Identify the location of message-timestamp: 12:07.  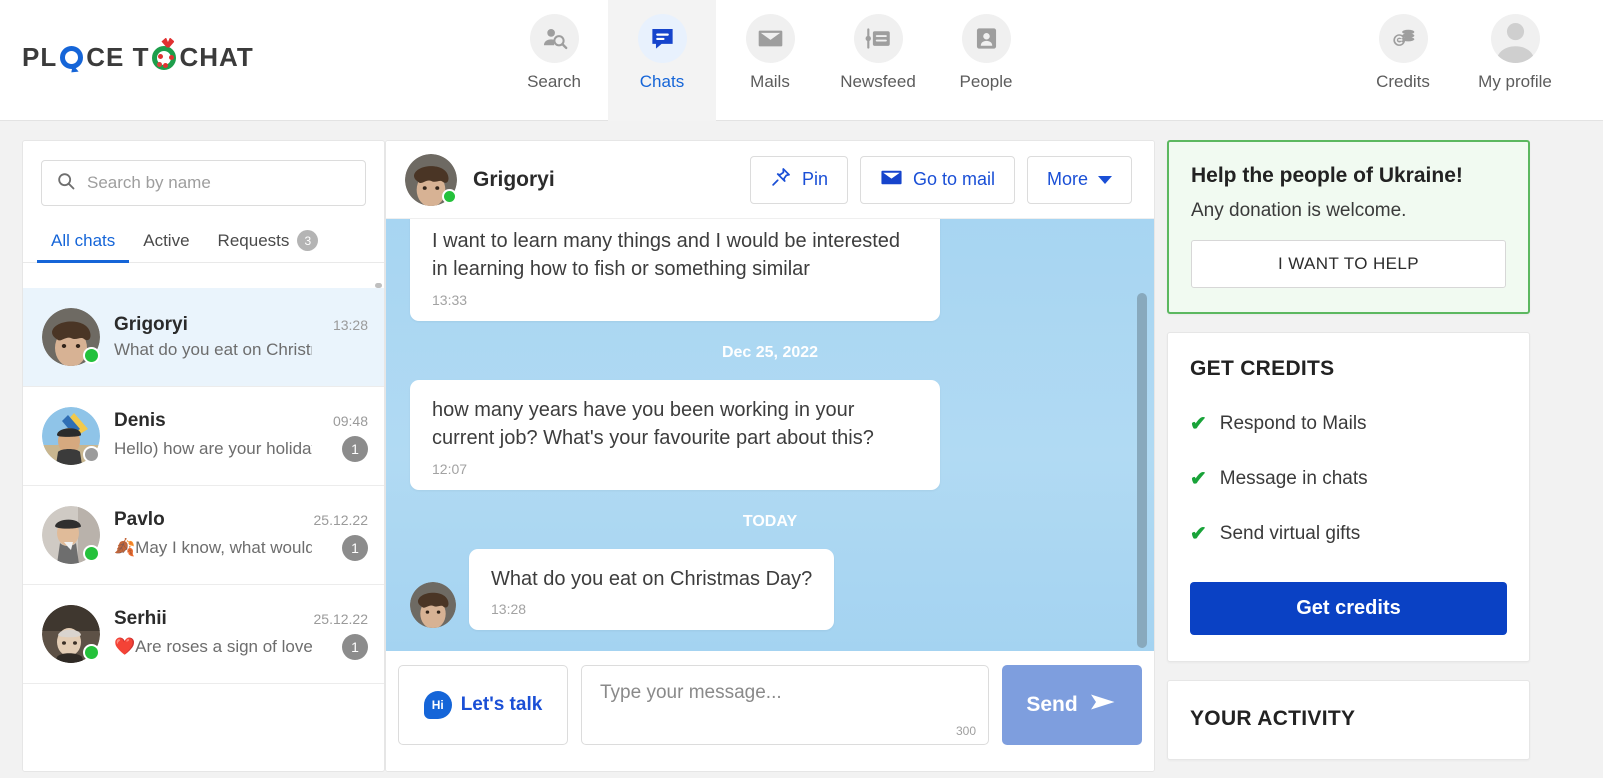
(450, 468).